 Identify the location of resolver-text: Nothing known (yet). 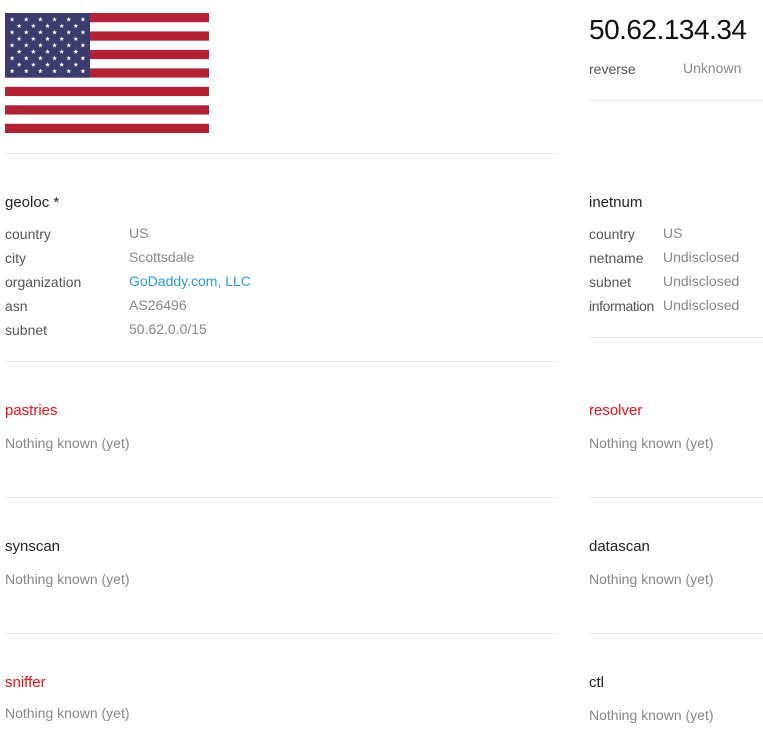
(651, 443).